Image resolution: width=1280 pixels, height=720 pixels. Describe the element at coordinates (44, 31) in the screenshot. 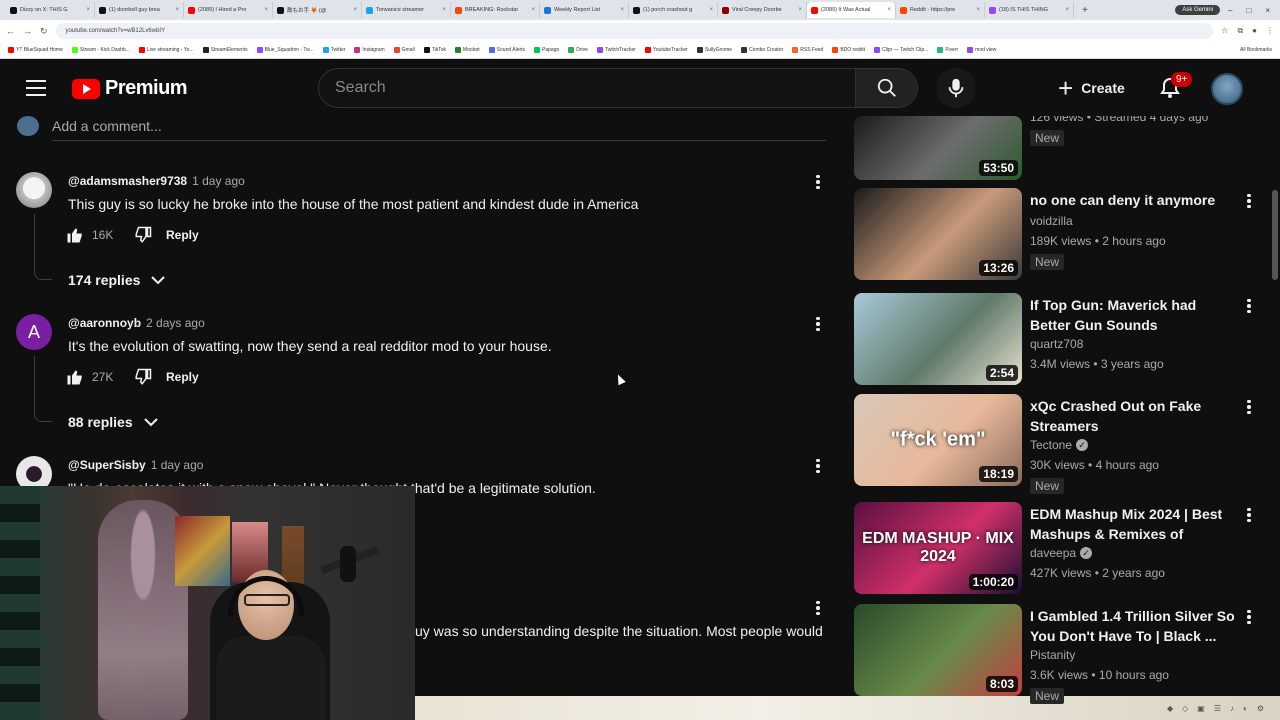

I see `reload-icon: ↻` at that location.